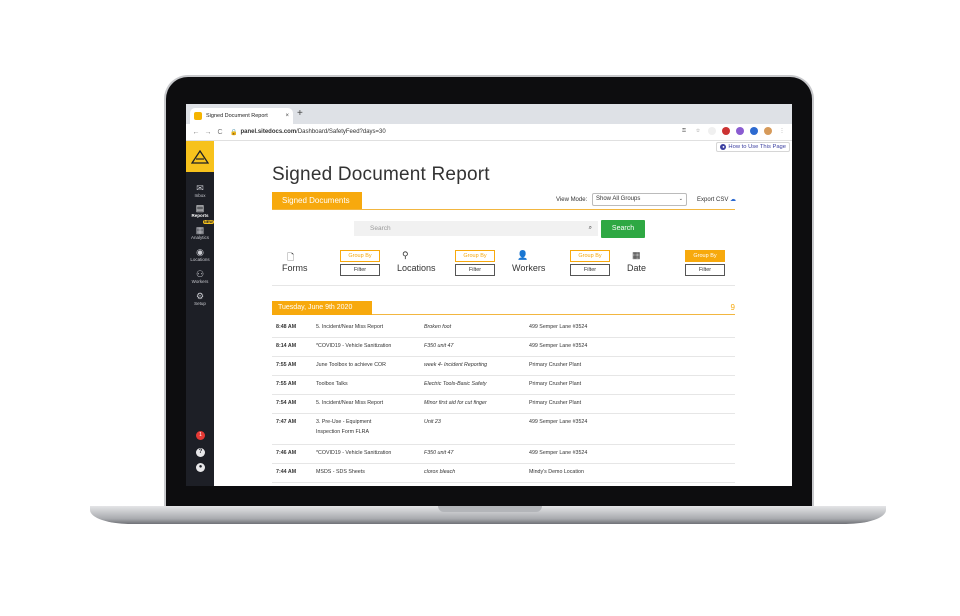 This screenshot has width=960, height=616. What do you see at coordinates (490, 509) in the screenshot?
I see `laptop-notch` at bounding box center [490, 509].